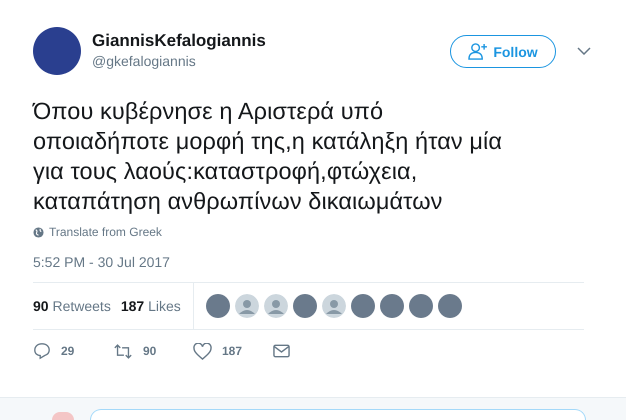 Image resolution: width=626 pixels, height=420 pixels. I want to click on action-count: 90, so click(149, 351).